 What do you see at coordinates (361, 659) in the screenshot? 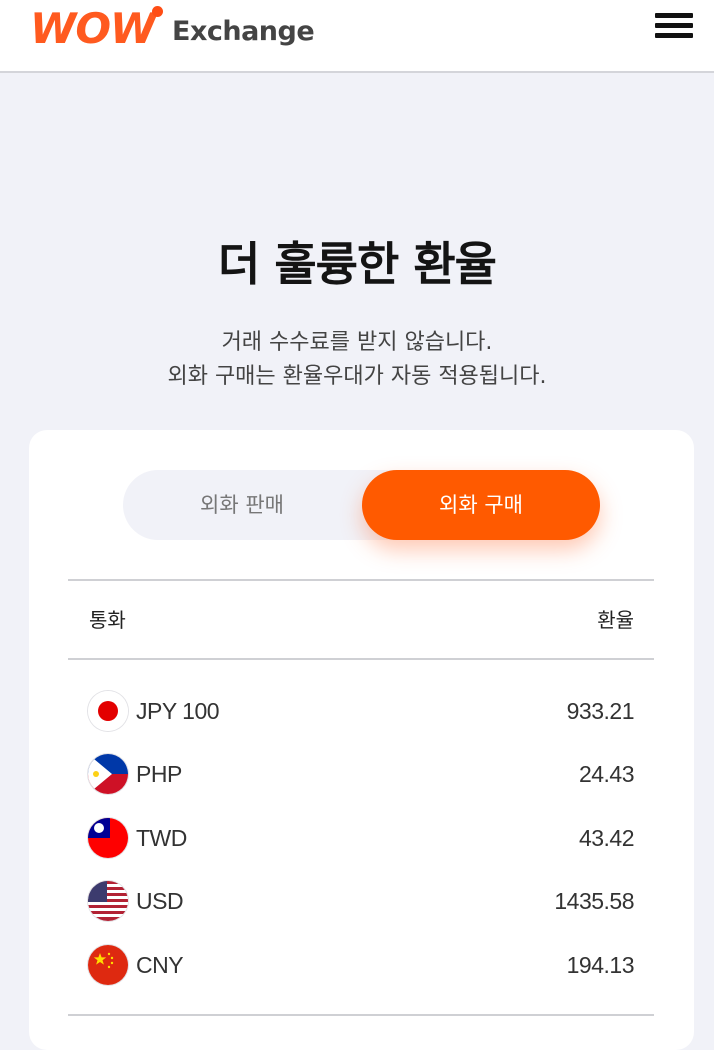
I see `table-header-divider` at bounding box center [361, 659].